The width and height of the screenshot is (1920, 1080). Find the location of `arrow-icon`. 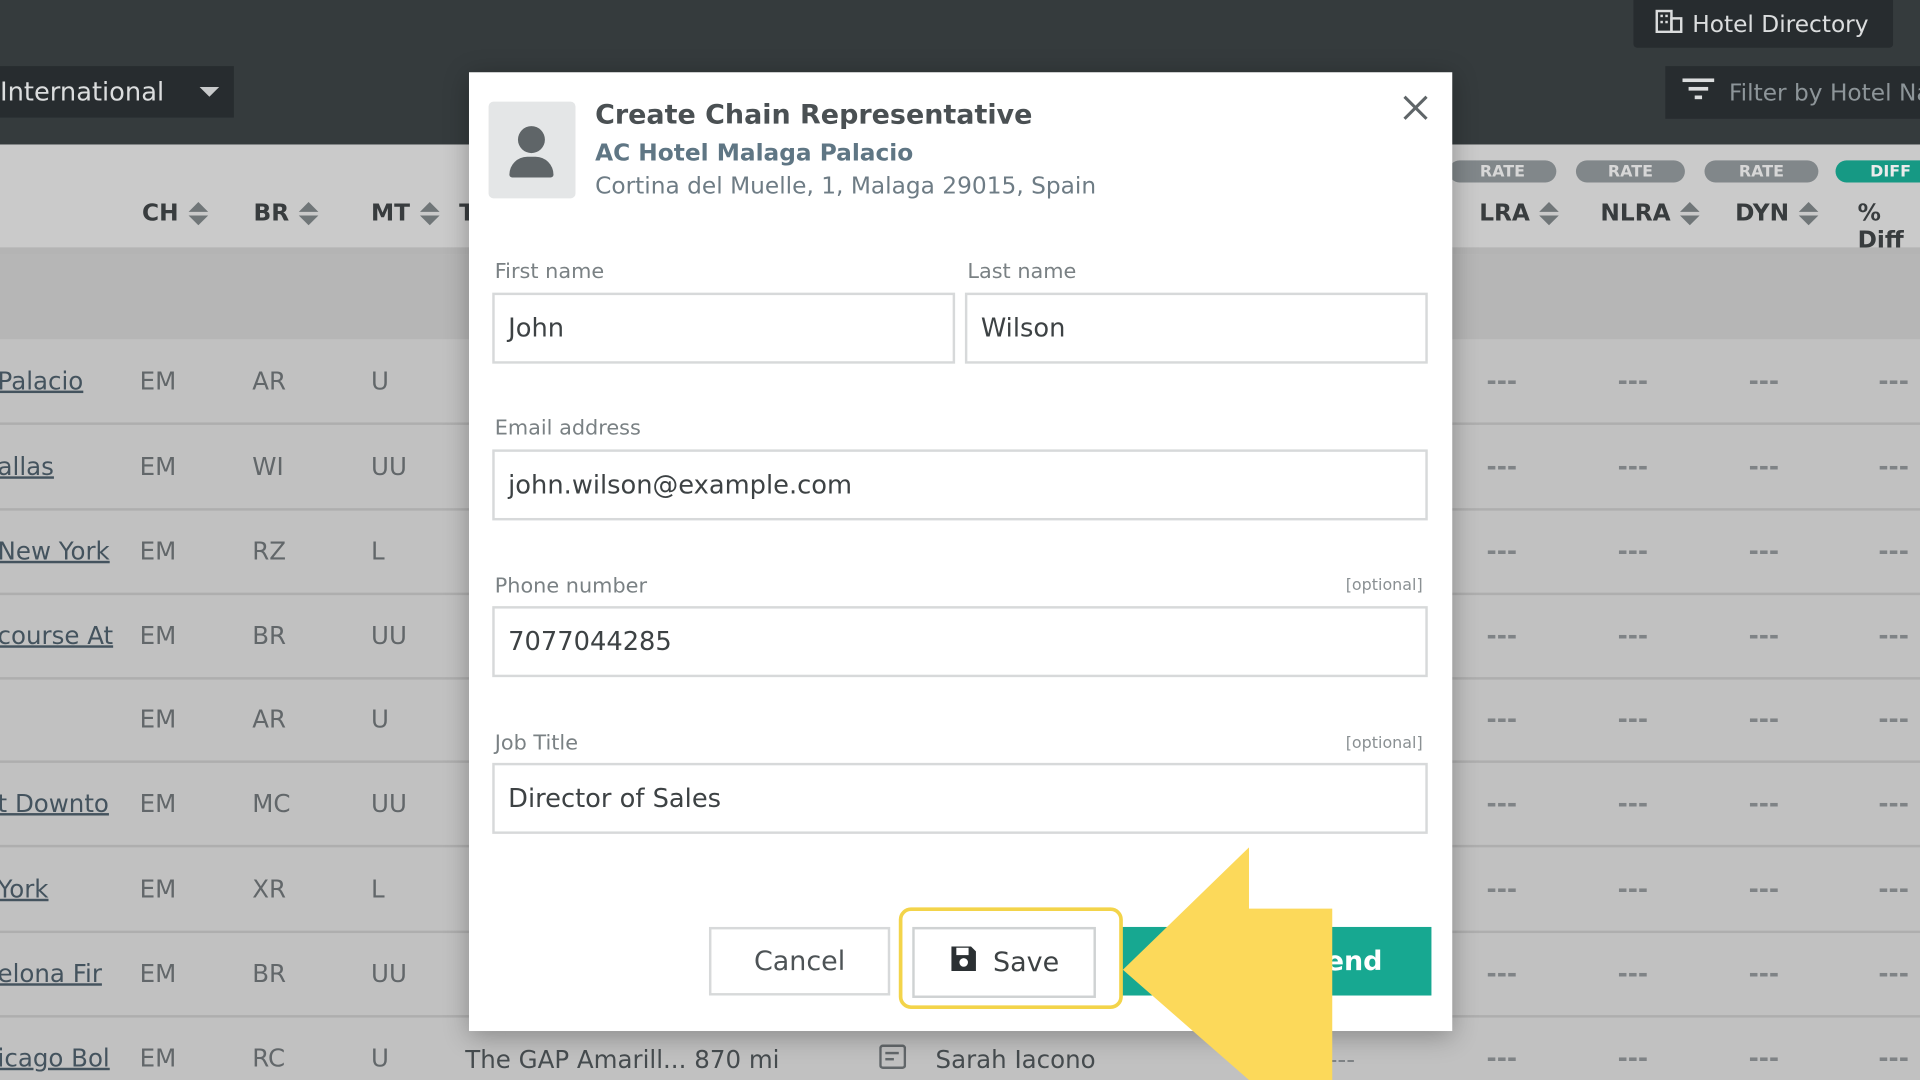

arrow-icon is located at coordinates (1227, 963).